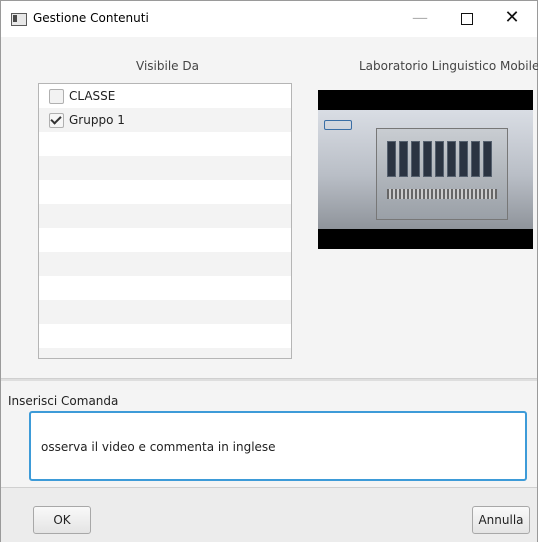 The height and width of the screenshot is (542, 538). I want to click on checkbox-classe, so click(56, 96).